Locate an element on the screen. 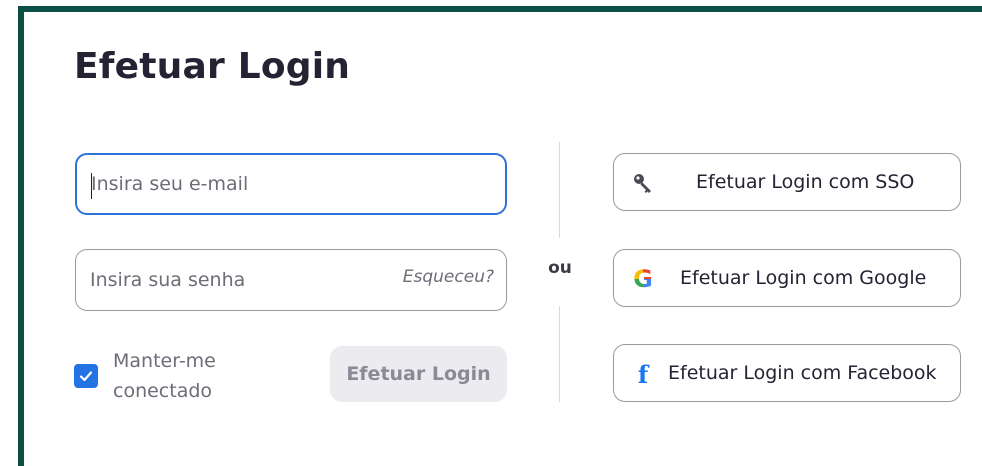  facebook-login-button: f Efetuar Login com Facebook is located at coordinates (787, 373).